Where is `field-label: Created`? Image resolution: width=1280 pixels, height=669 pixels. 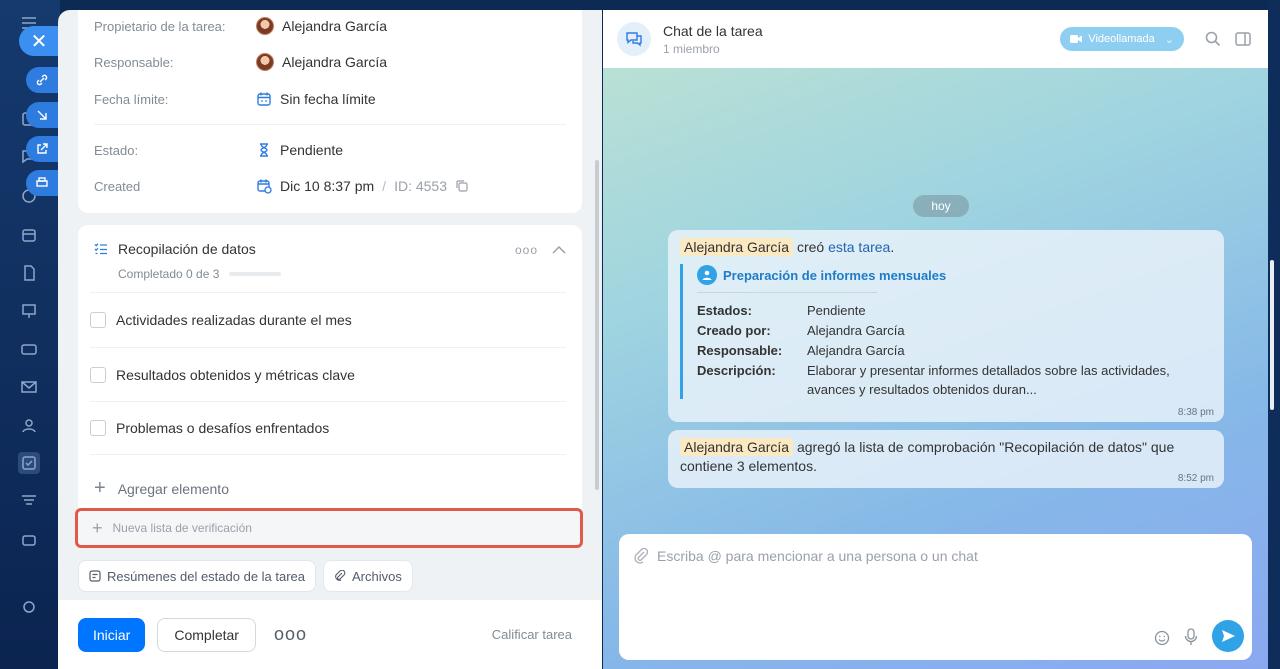 field-label: Created is located at coordinates (117, 186).